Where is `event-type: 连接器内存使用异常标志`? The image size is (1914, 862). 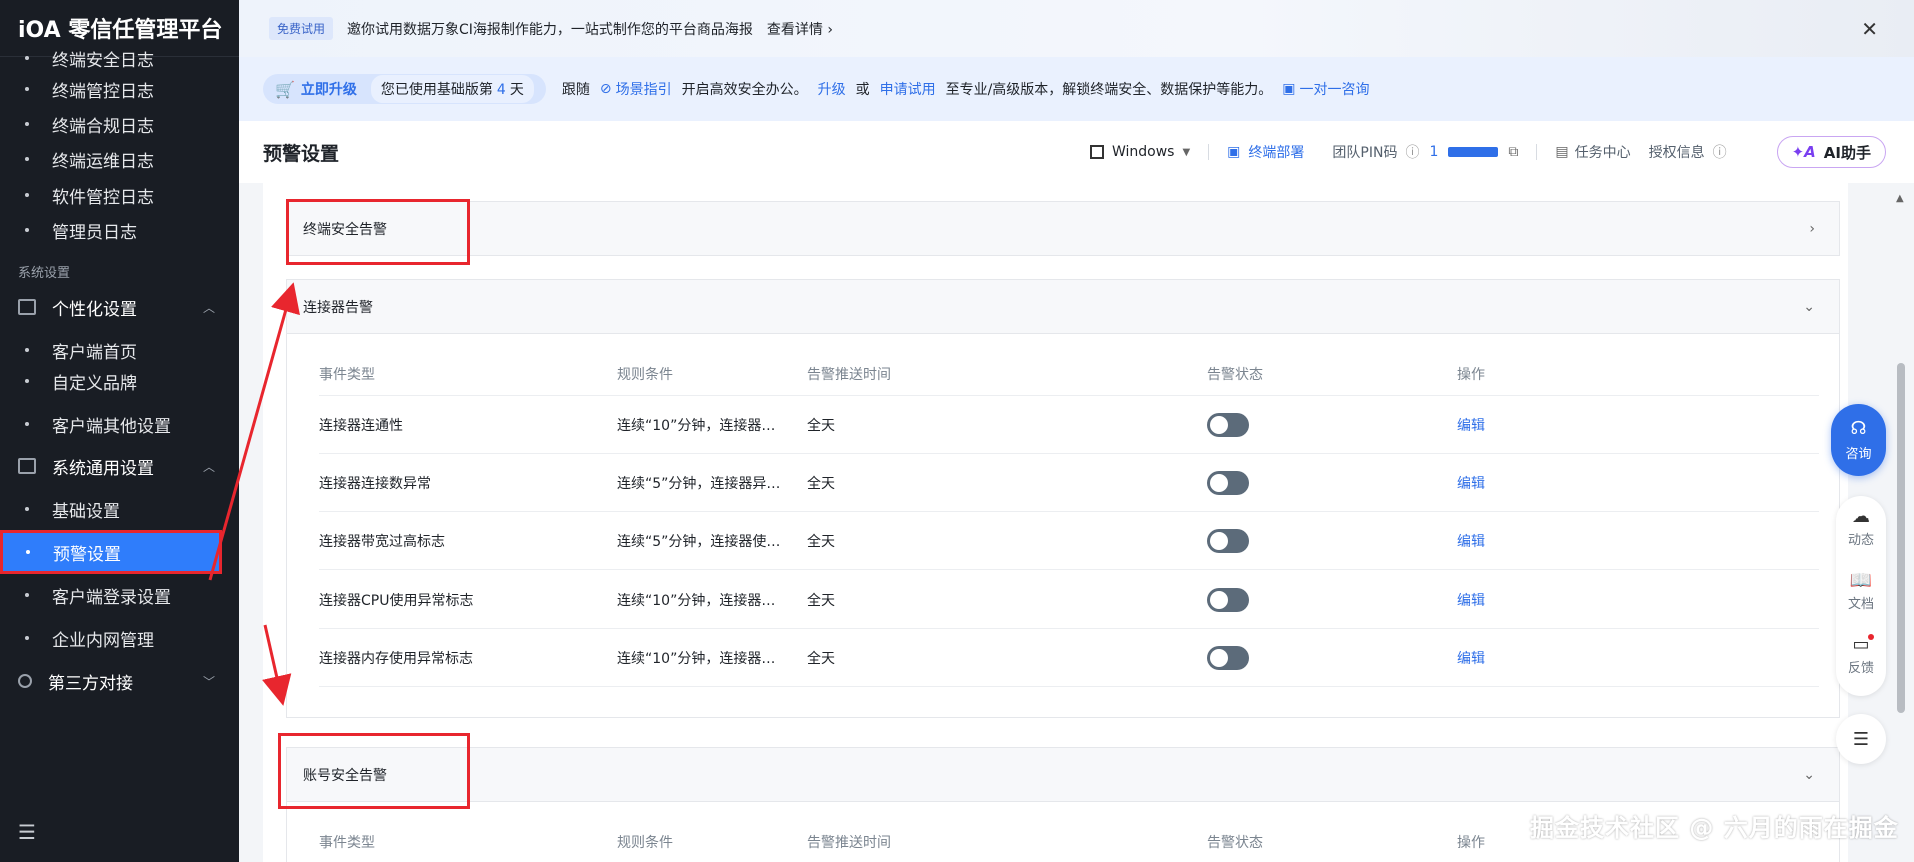 event-type: 连接器内存使用异常标志 is located at coordinates (396, 659).